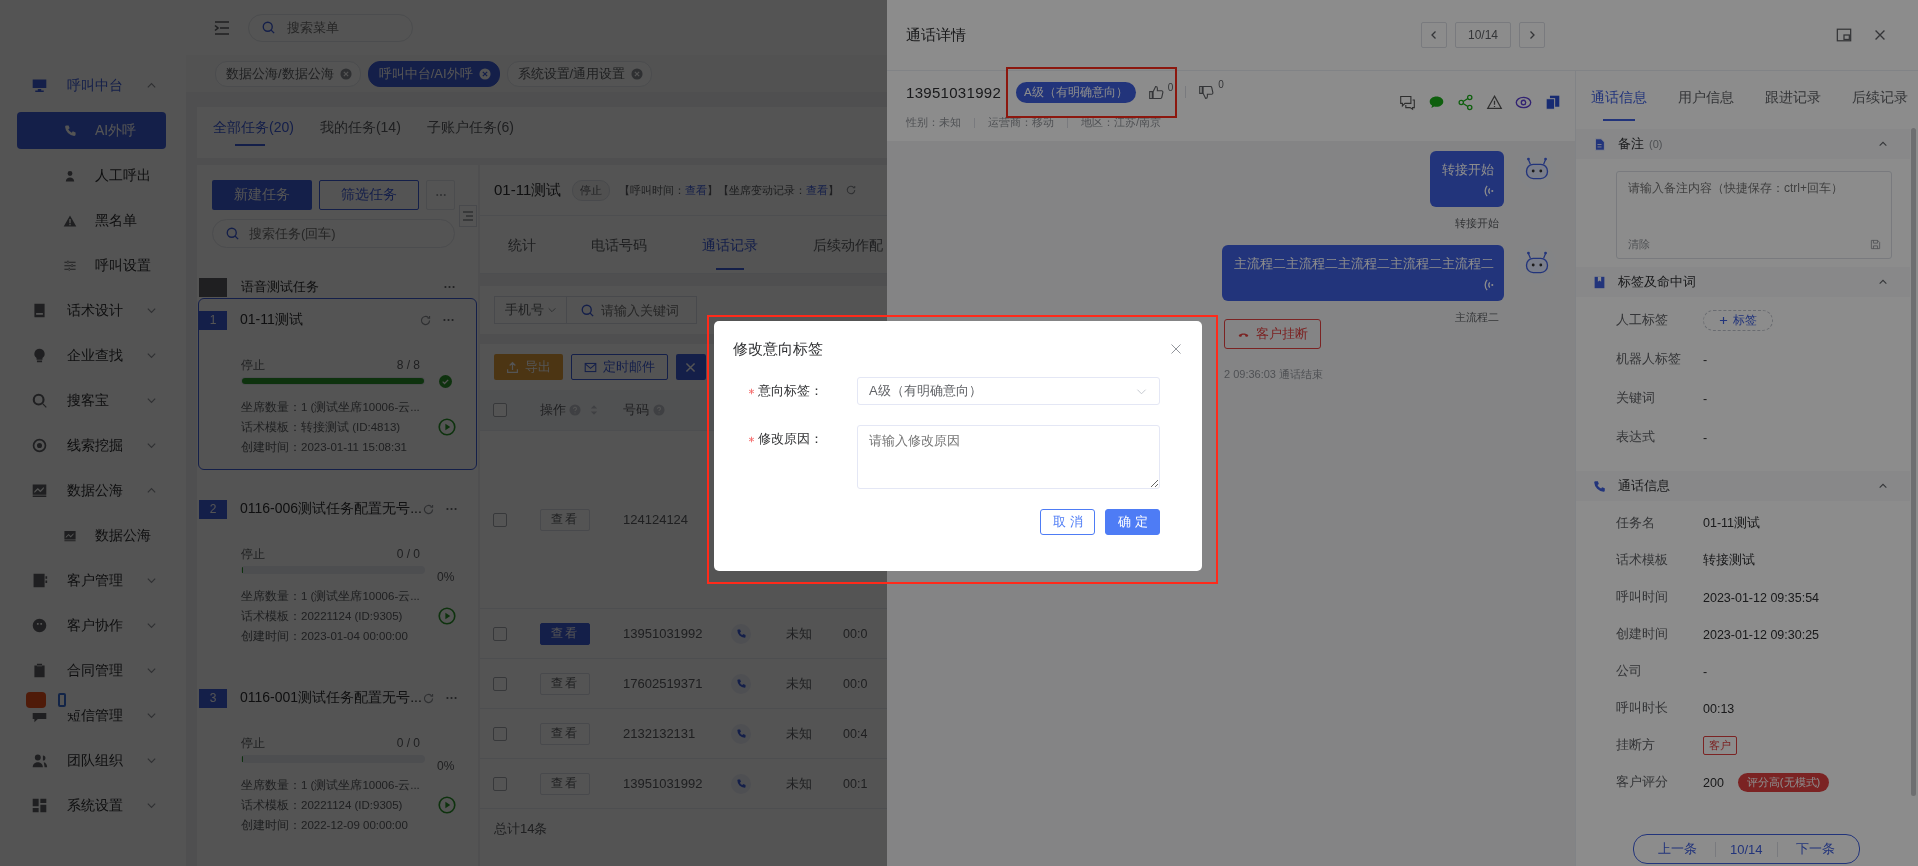 The image size is (1918, 866). What do you see at coordinates (1875, 244) in the screenshot?
I see `save-icon` at bounding box center [1875, 244].